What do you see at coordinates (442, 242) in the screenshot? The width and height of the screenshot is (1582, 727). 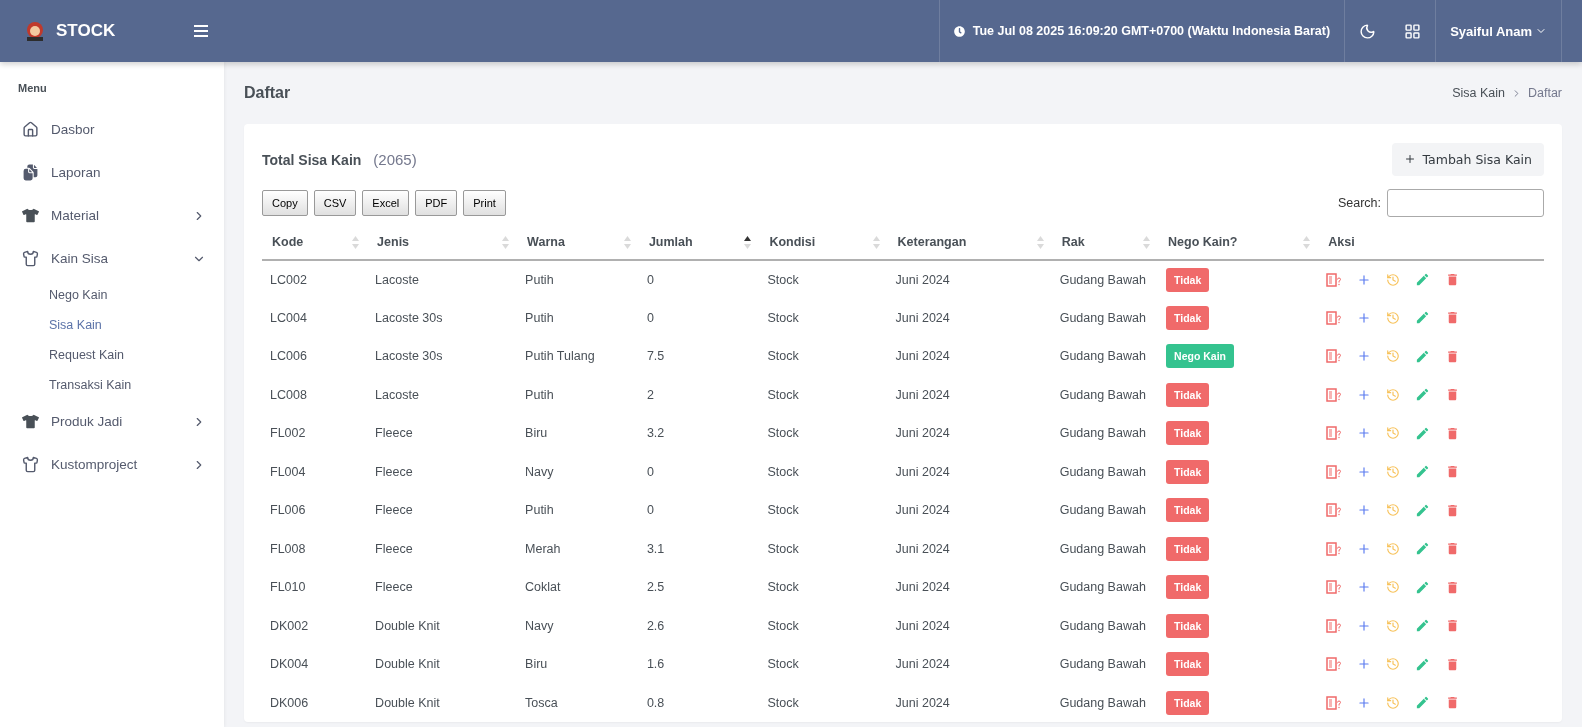 I see `column-header: Jenis` at bounding box center [442, 242].